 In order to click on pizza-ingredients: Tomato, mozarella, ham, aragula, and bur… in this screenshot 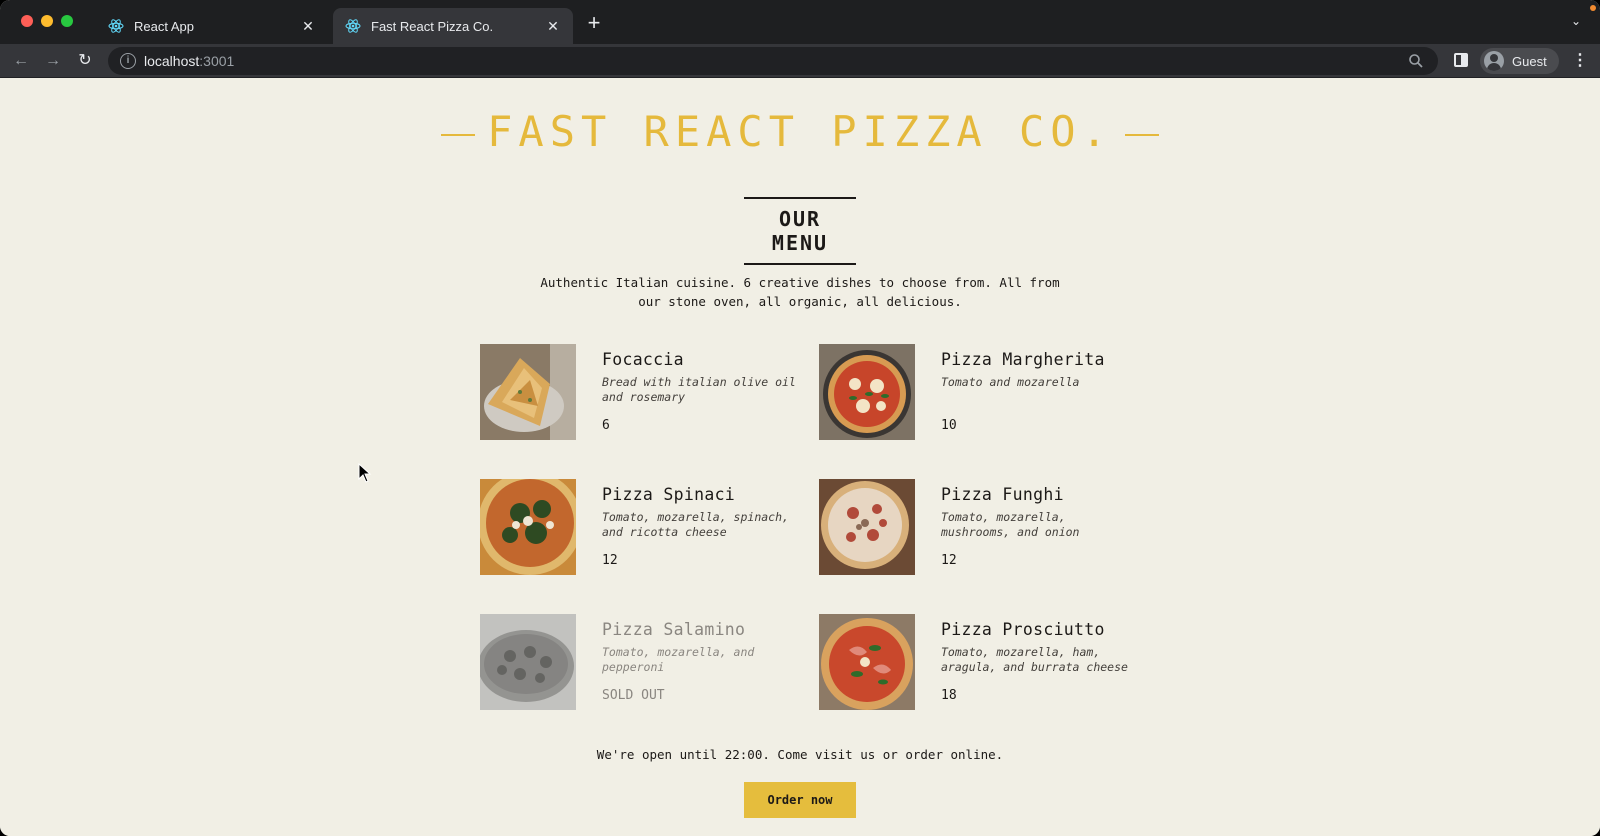, I will do `click(1034, 659)`.